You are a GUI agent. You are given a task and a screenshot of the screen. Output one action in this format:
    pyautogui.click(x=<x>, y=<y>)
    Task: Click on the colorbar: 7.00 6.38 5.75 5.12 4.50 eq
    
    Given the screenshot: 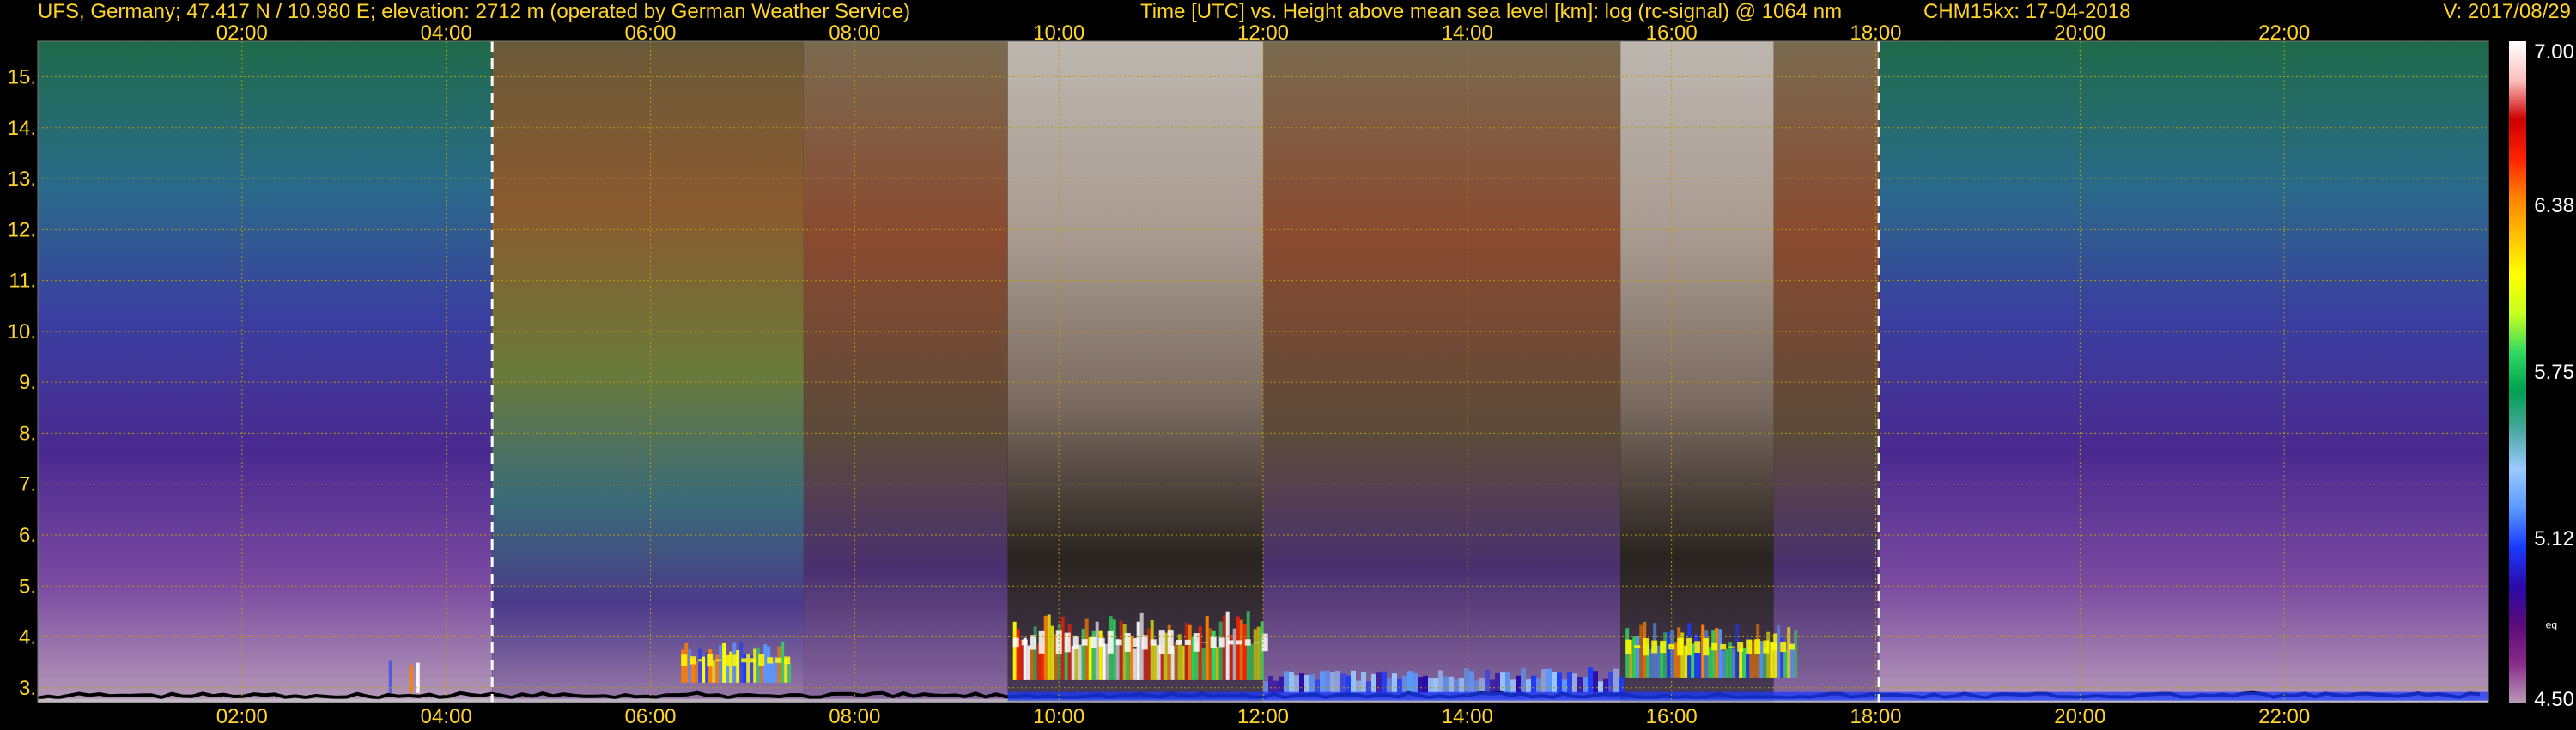 What is the action you would take?
    pyautogui.click(x=2541, y=375)
    